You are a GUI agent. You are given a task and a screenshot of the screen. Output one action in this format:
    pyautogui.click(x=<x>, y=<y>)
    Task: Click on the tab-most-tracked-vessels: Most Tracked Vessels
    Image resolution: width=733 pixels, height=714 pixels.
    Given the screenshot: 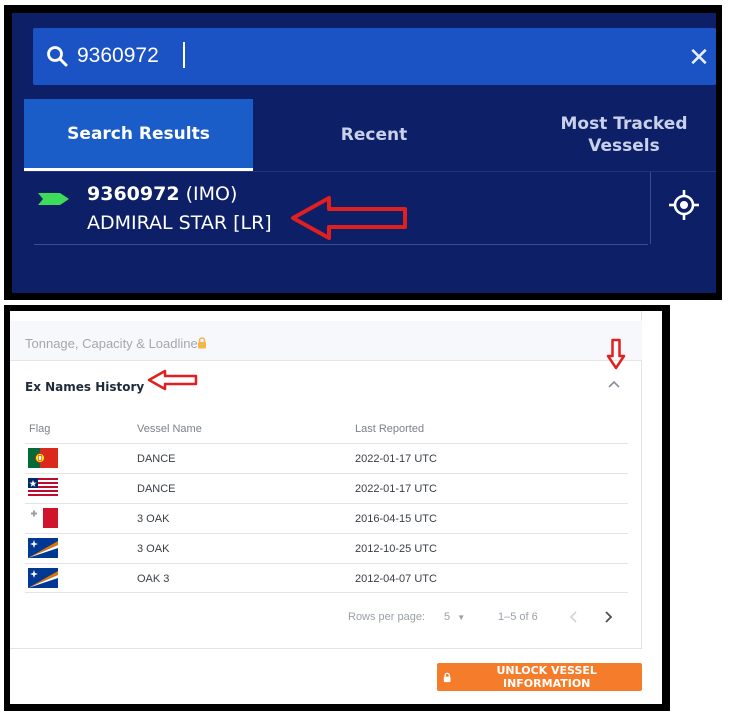 What is the action you would take?
    pyautogui.click(x=624, y=135)
    